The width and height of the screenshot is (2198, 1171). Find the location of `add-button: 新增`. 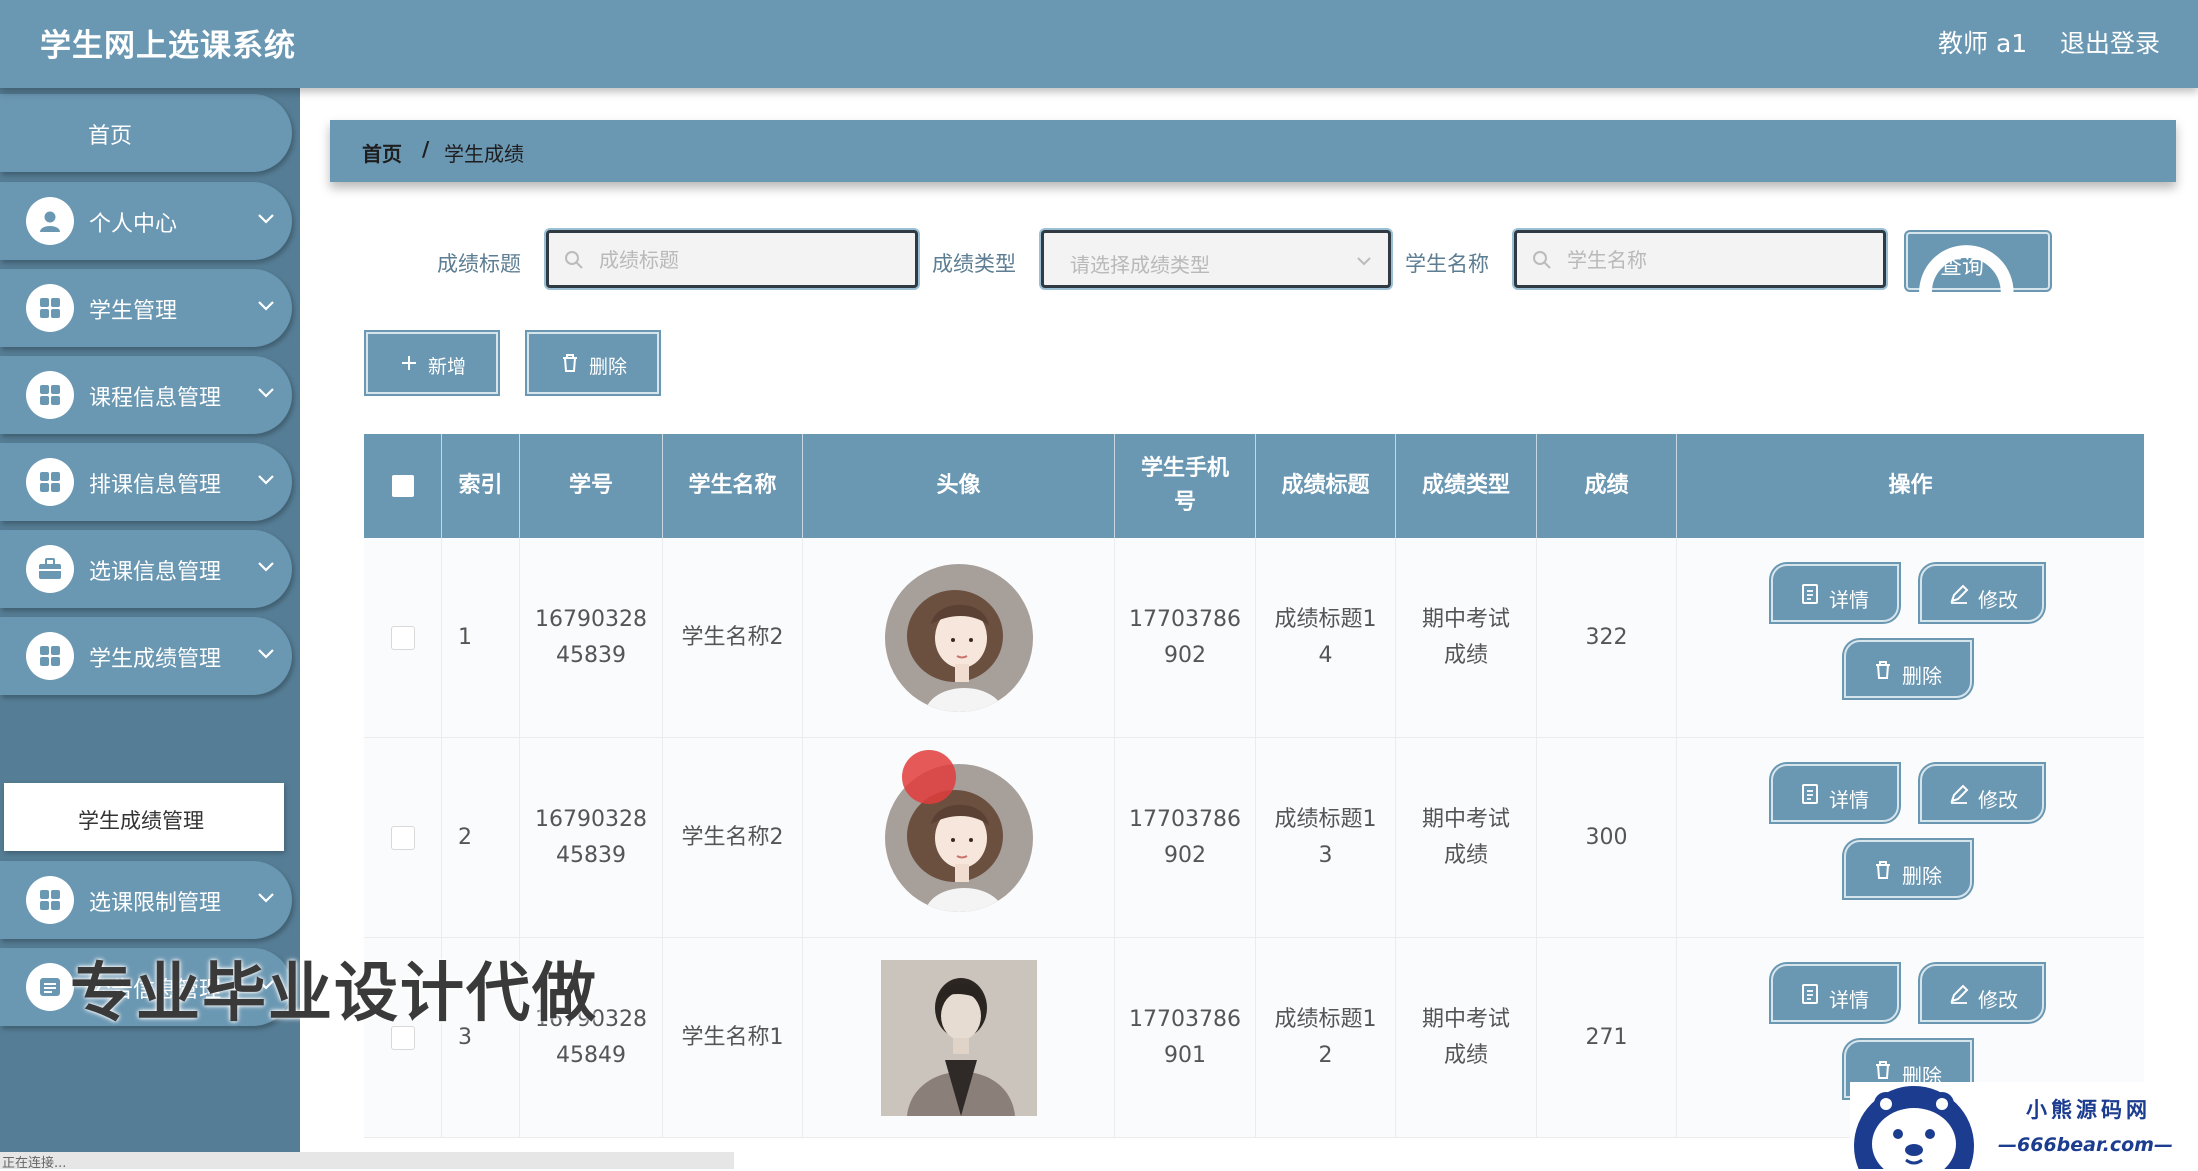

add-button: 新增 is located at coordinates (432, 363).